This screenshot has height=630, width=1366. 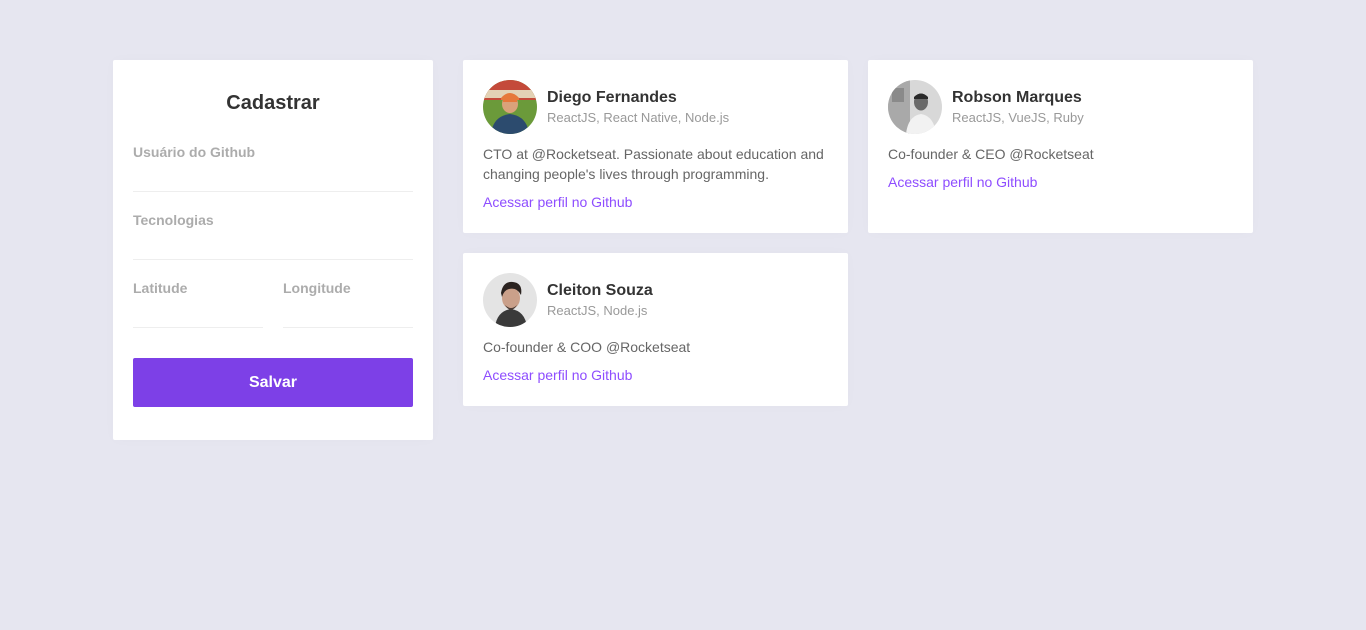 I want to click on longitude-label: Longitude, so click(x=317, y=288).